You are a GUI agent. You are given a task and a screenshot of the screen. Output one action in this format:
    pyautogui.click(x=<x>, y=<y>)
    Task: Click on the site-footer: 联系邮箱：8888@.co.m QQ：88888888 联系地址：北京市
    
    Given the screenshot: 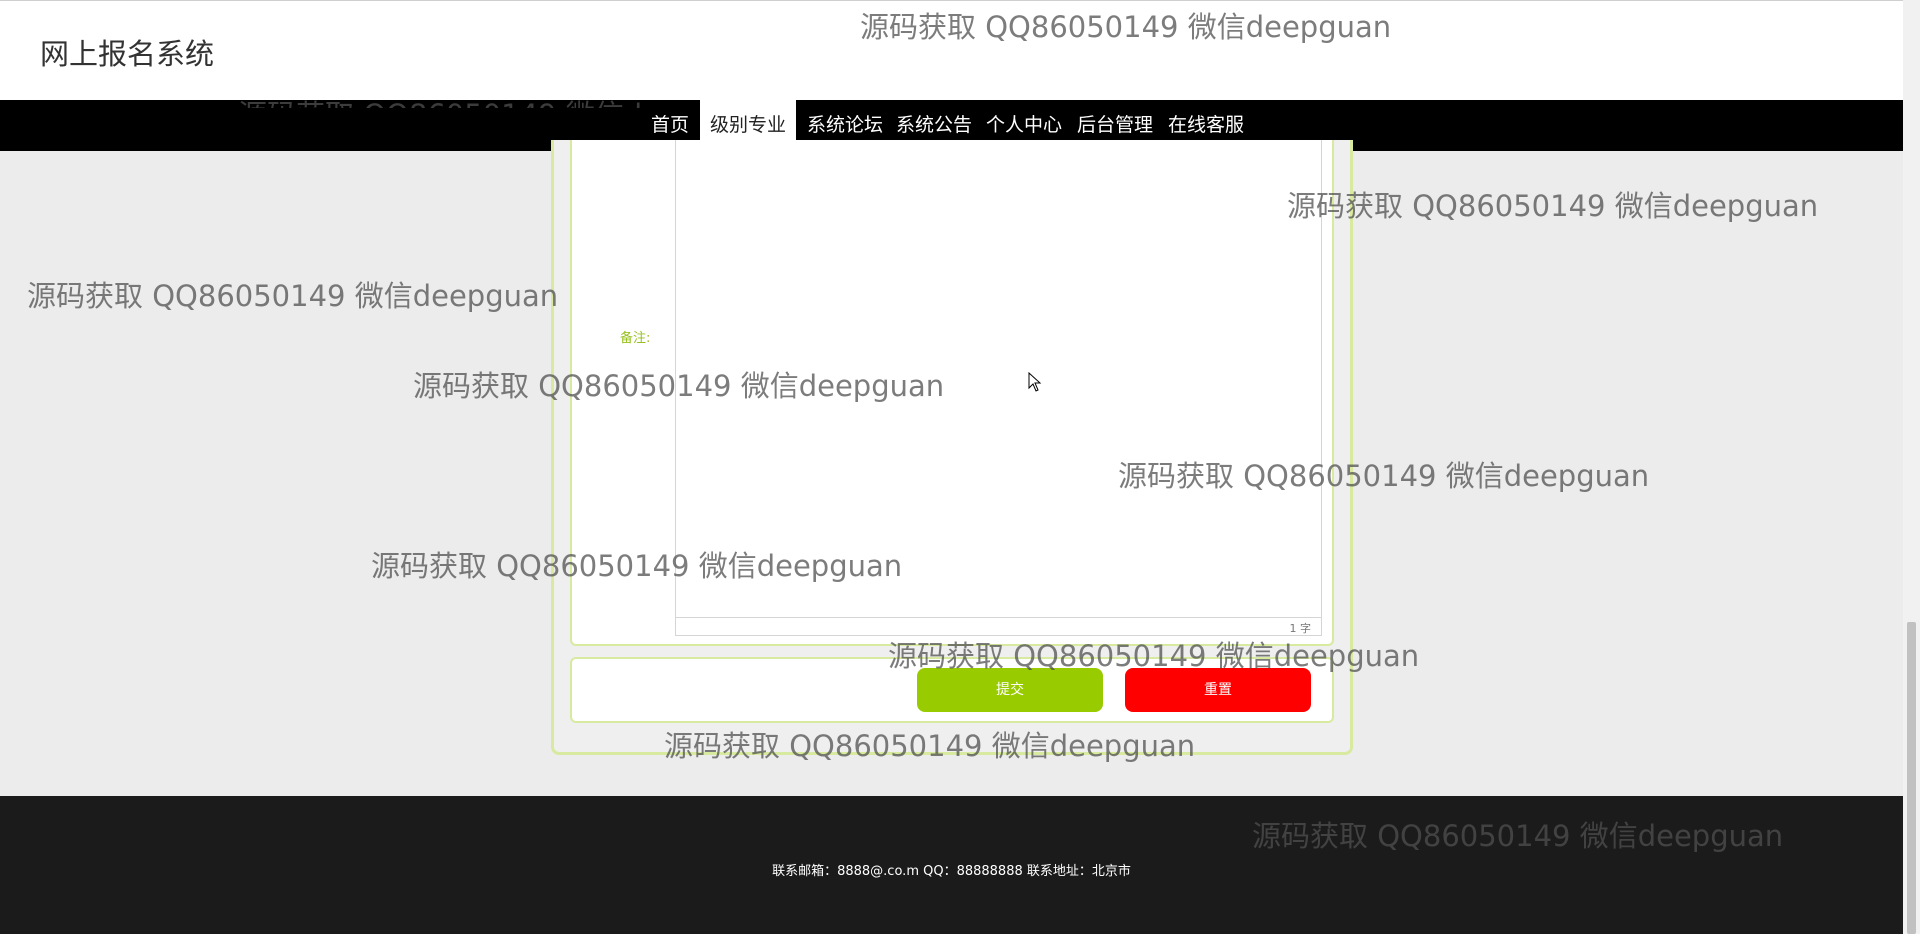 What is the action you would take?
    pyautogui.click(x=951, y=865)
    